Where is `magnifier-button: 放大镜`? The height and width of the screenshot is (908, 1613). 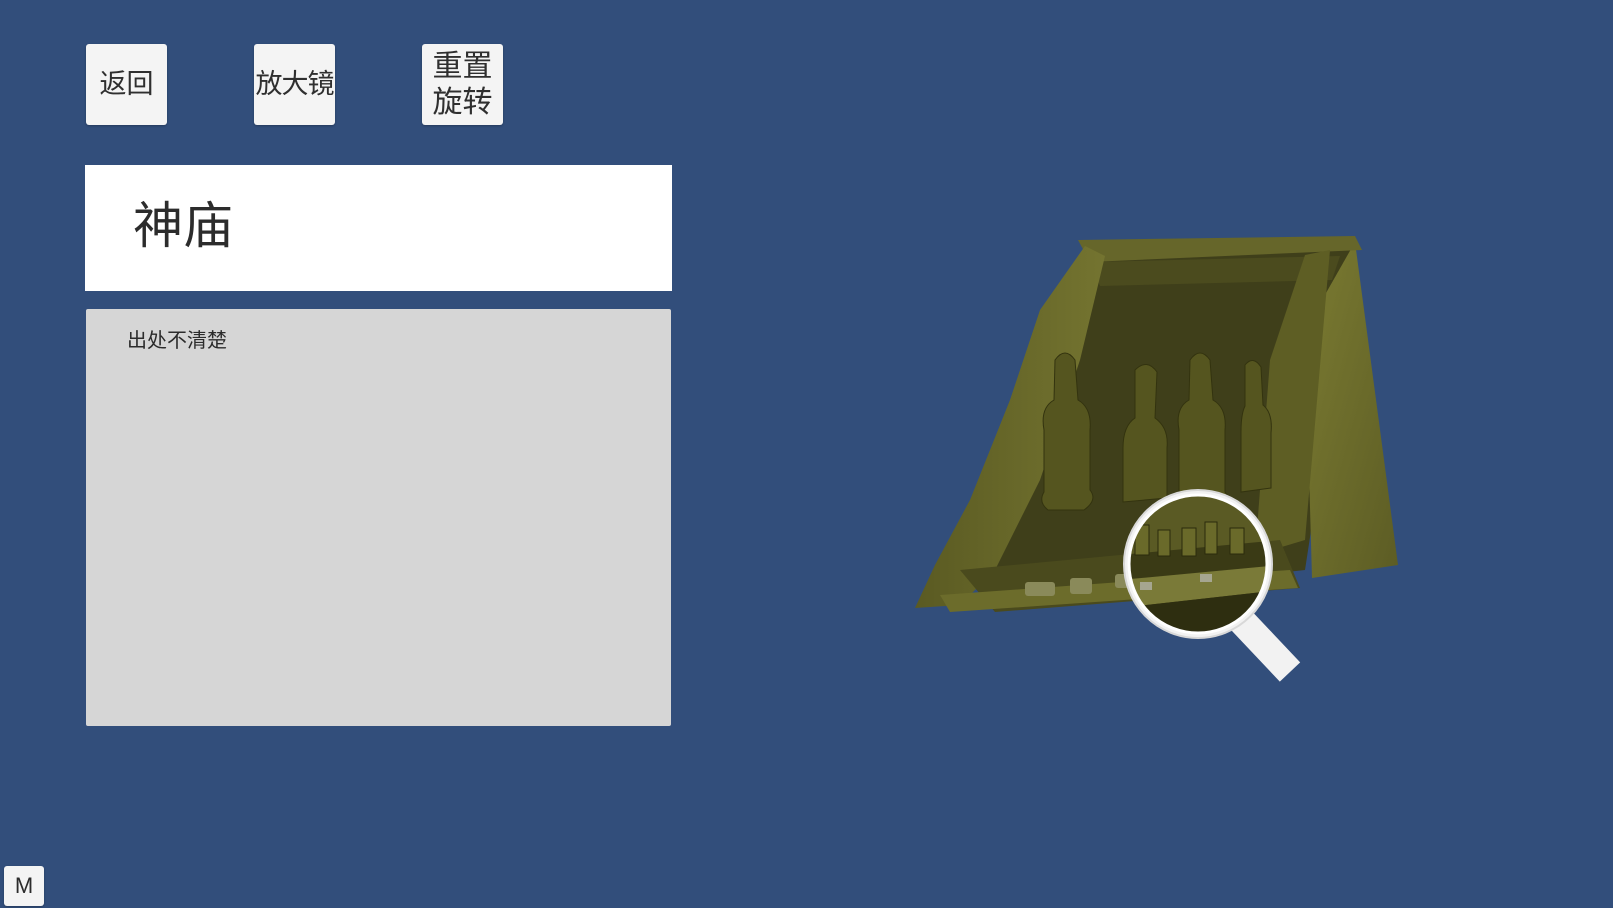
magnifier-button: 放大镜 is located at coordinates (294, 84).